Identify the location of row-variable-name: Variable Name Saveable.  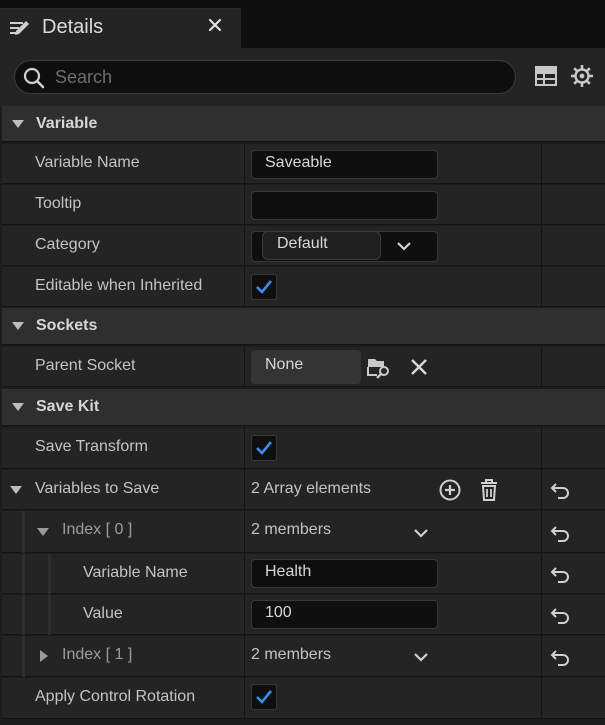
(303, 164).